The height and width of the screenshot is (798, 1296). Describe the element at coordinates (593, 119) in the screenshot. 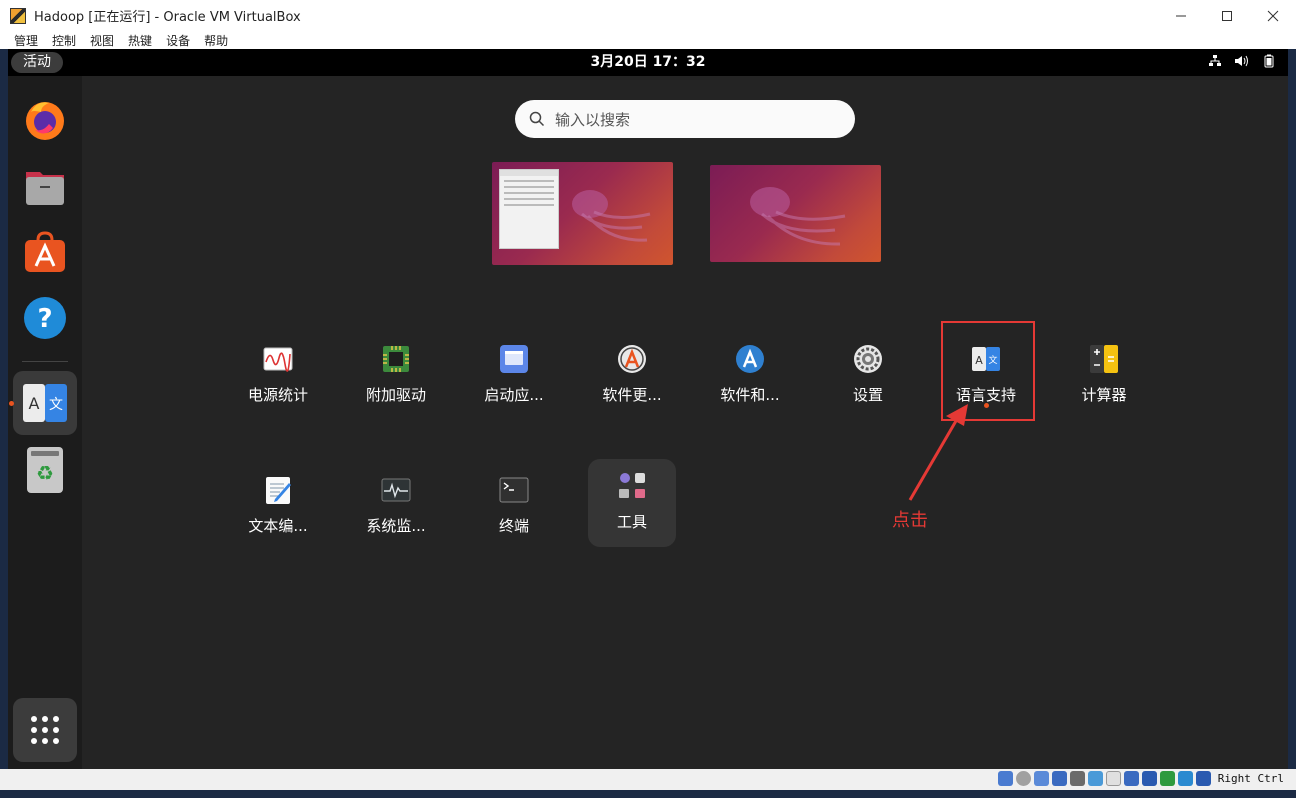

I see `search-placeholder: 输入以搜索` at that location.